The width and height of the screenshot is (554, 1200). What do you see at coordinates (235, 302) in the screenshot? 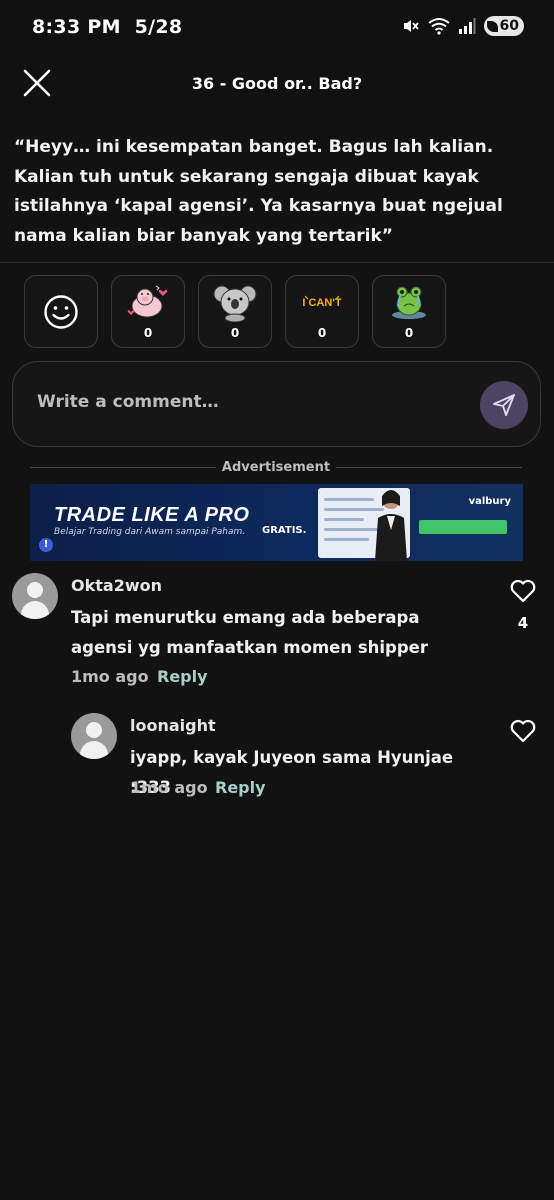
I see `koala-sticker` at bounding box center [235, 302].